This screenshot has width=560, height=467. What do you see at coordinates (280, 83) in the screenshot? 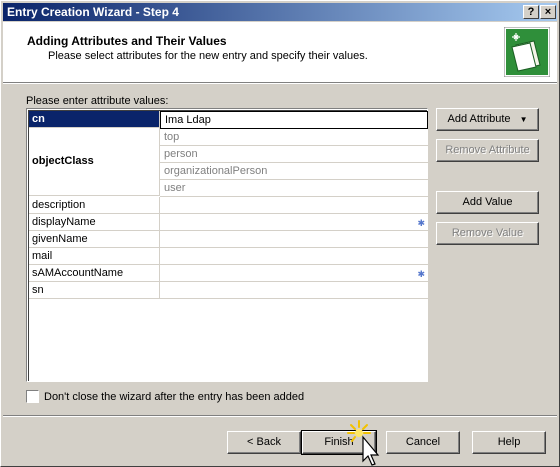
I see `header-separator` at bounding box center [280, 83].